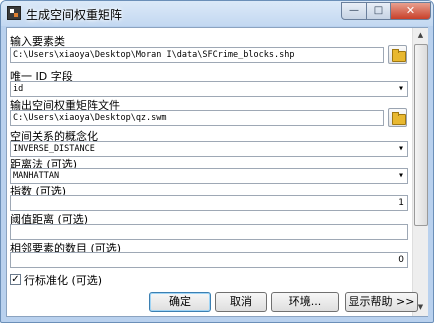 This screenshot has width=434, height=323. I want to click on cancel-button: 取消, so click(241, 302).